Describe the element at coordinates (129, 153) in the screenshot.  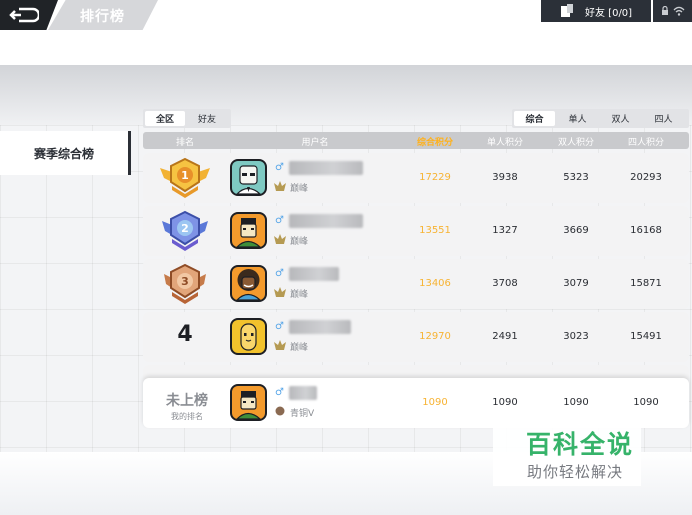
I see `season-tab-indicator` at that location.